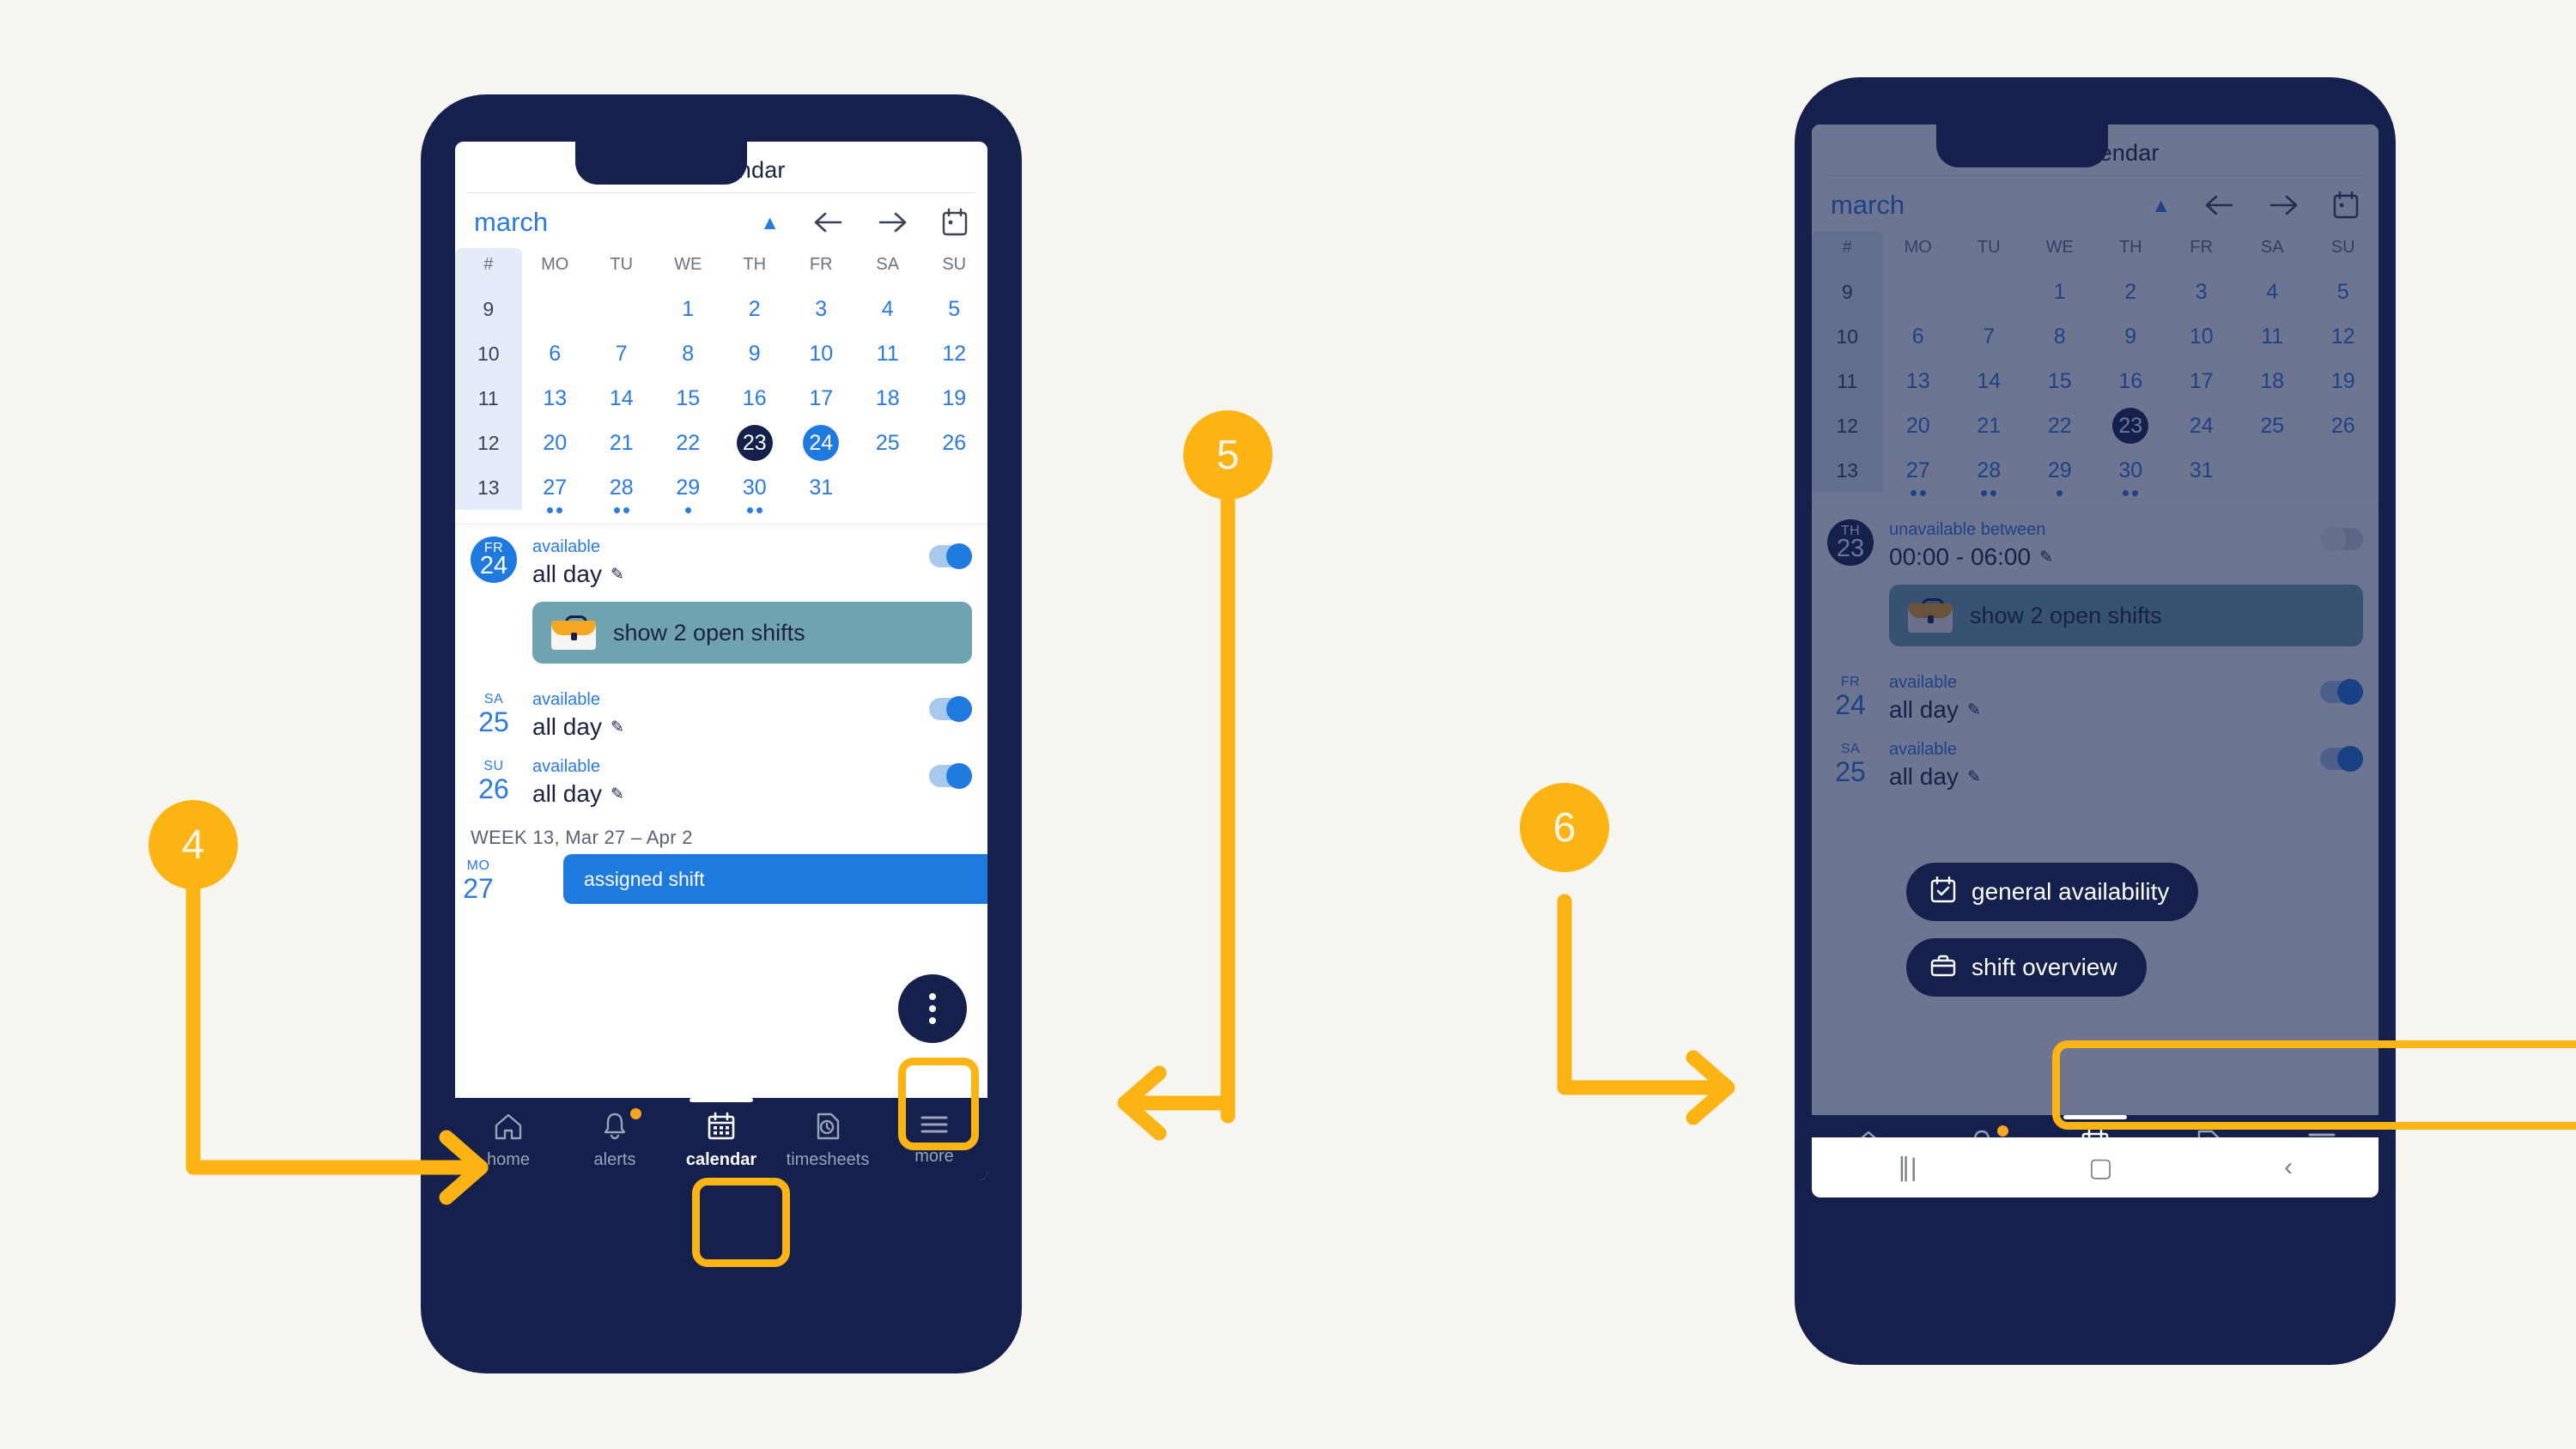  I want to click on calendar-day-22: 22, so click(689, 443).